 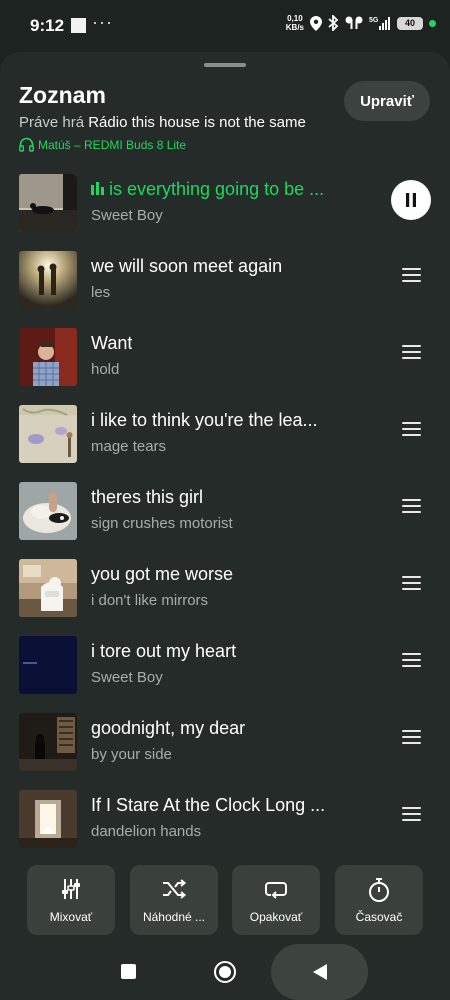 I want to click on track-title: we will soon meet again, so click(x=187, y=266).